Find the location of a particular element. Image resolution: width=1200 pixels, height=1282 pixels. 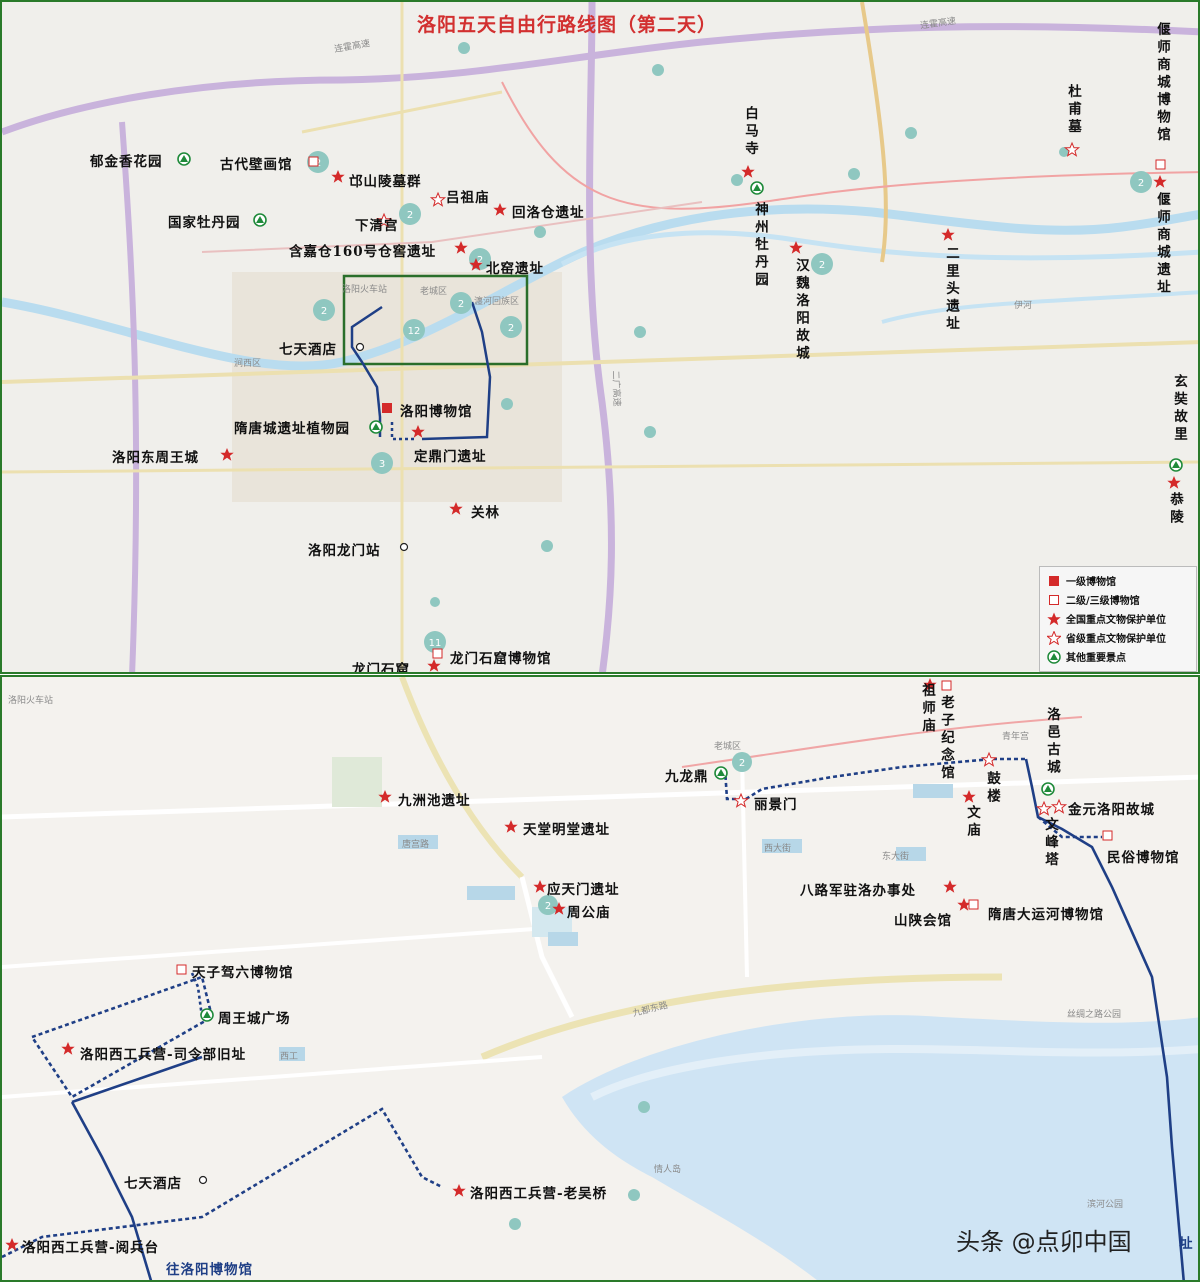

place-label: 滨河公园 is located at coordinates (1105, 1205).